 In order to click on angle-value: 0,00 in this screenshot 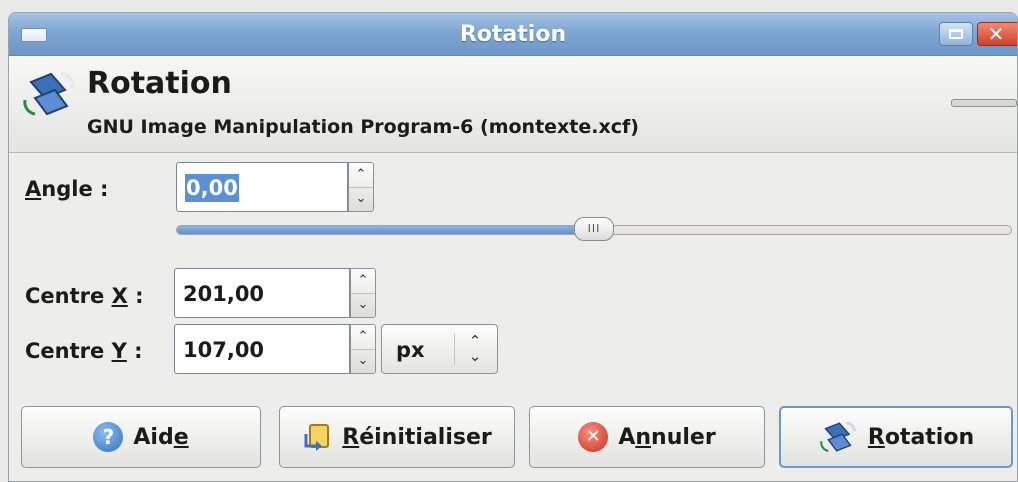, I will do `click(212, 188)`.